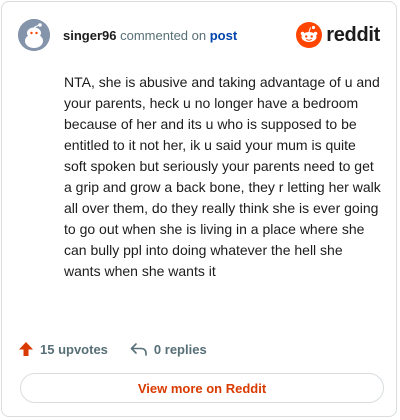 This screenshot has height=420, width=400. Describe the element at coordinates (202, 388) in the screenshot. I see `view-more-button: View more on Reddit` at that location.